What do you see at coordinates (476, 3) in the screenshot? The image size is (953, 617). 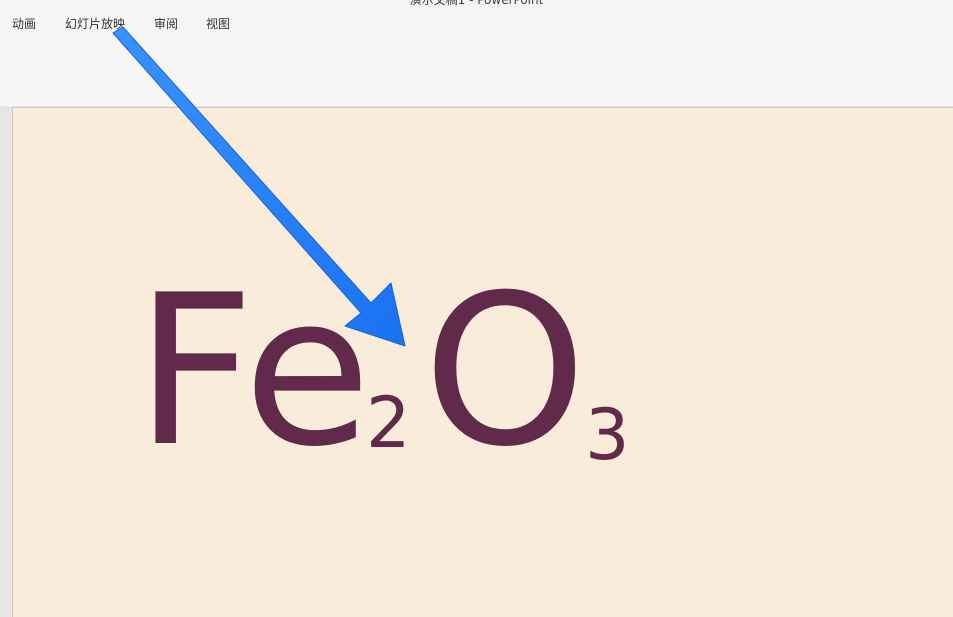 I see `window-title: 演示文稿1 - PowerPoint` at bounding box center [476, 3].